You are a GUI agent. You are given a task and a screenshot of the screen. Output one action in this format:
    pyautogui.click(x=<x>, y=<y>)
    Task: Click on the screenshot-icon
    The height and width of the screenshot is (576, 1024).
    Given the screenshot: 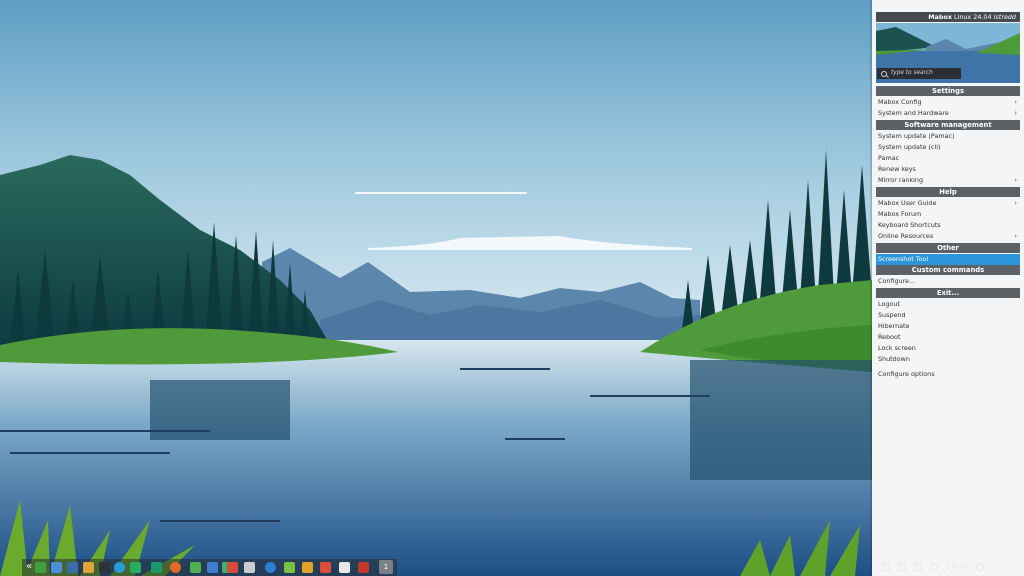 What is the action you would take?
    pyautogui.click(x=135, y=567)
    